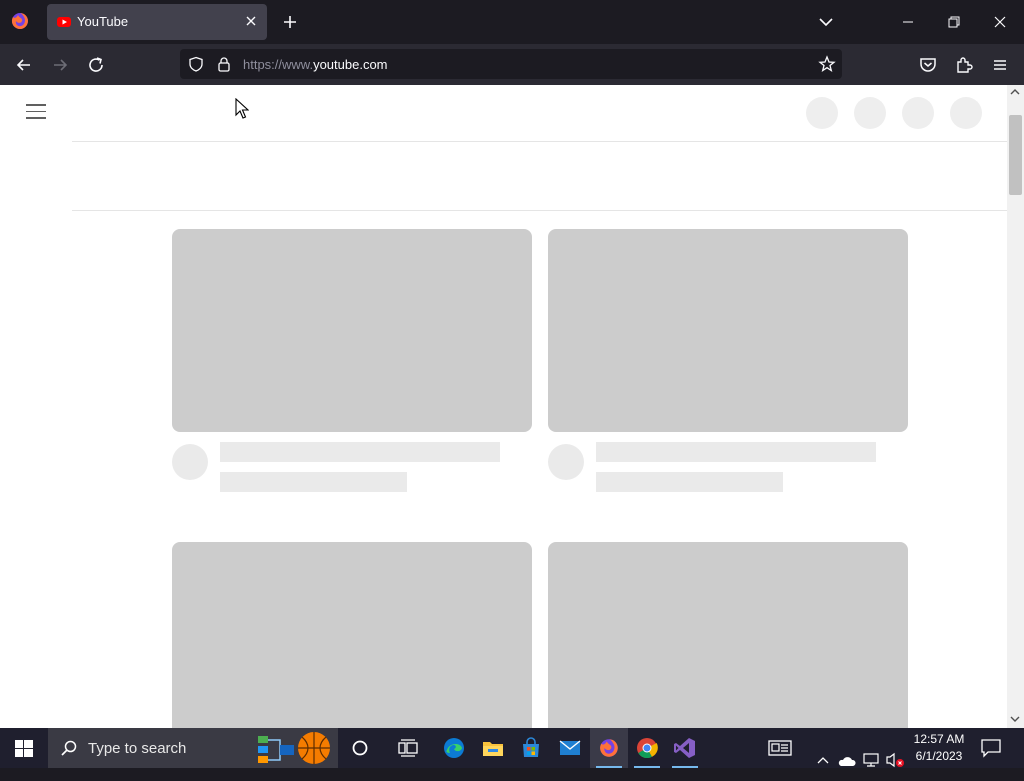 The width and height of the screenshot is (1024, 781). What do you see at coordinates (895, 760) in the screenshot?
I see `volume-muted-icon` at bounding box center [895, 760].